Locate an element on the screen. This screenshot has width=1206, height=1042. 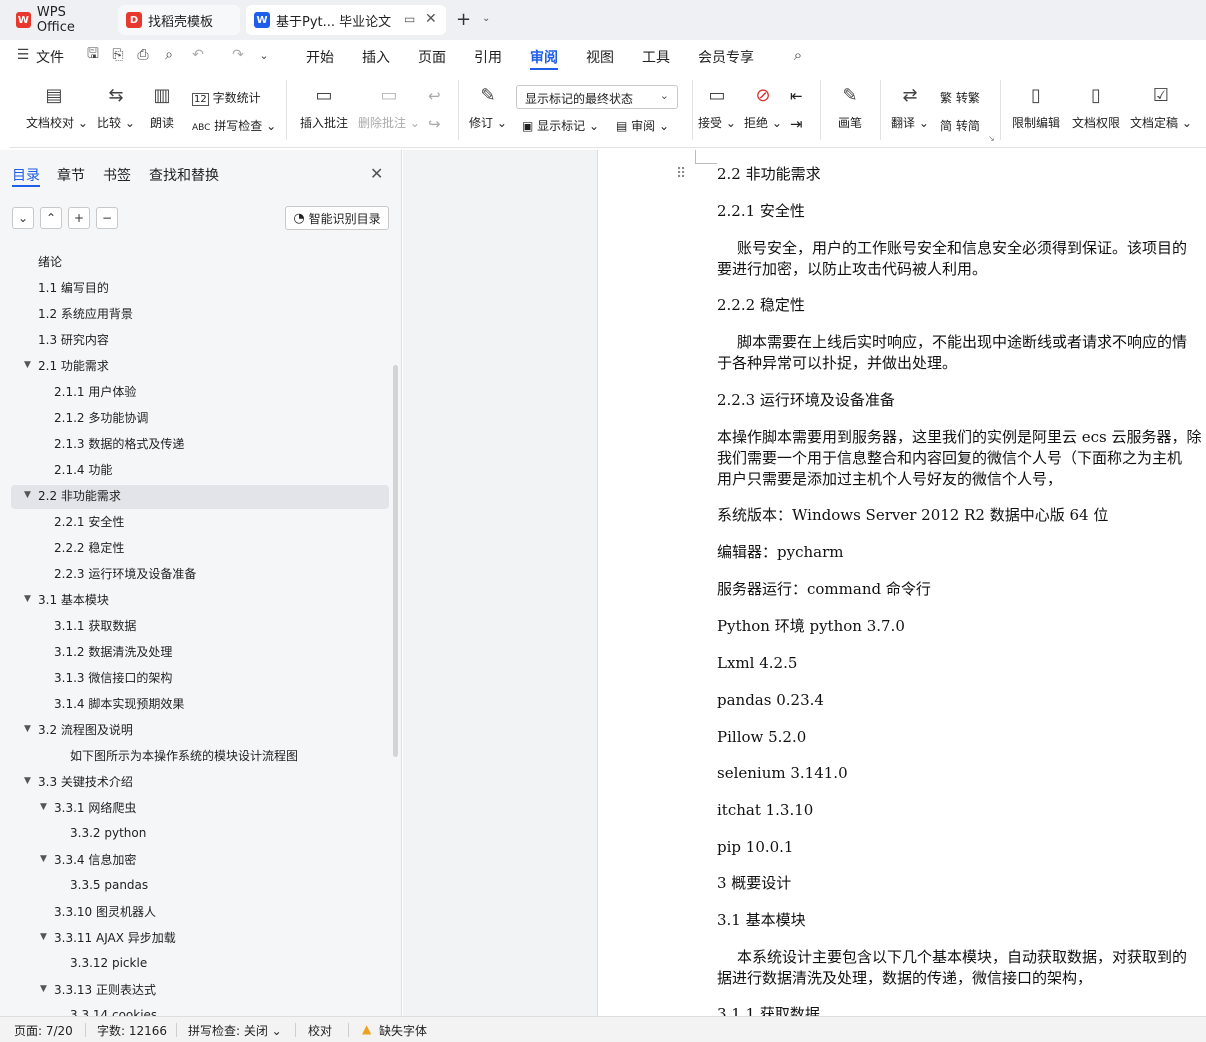
menu-tools: 工具 is located at coordinates (656, 57).